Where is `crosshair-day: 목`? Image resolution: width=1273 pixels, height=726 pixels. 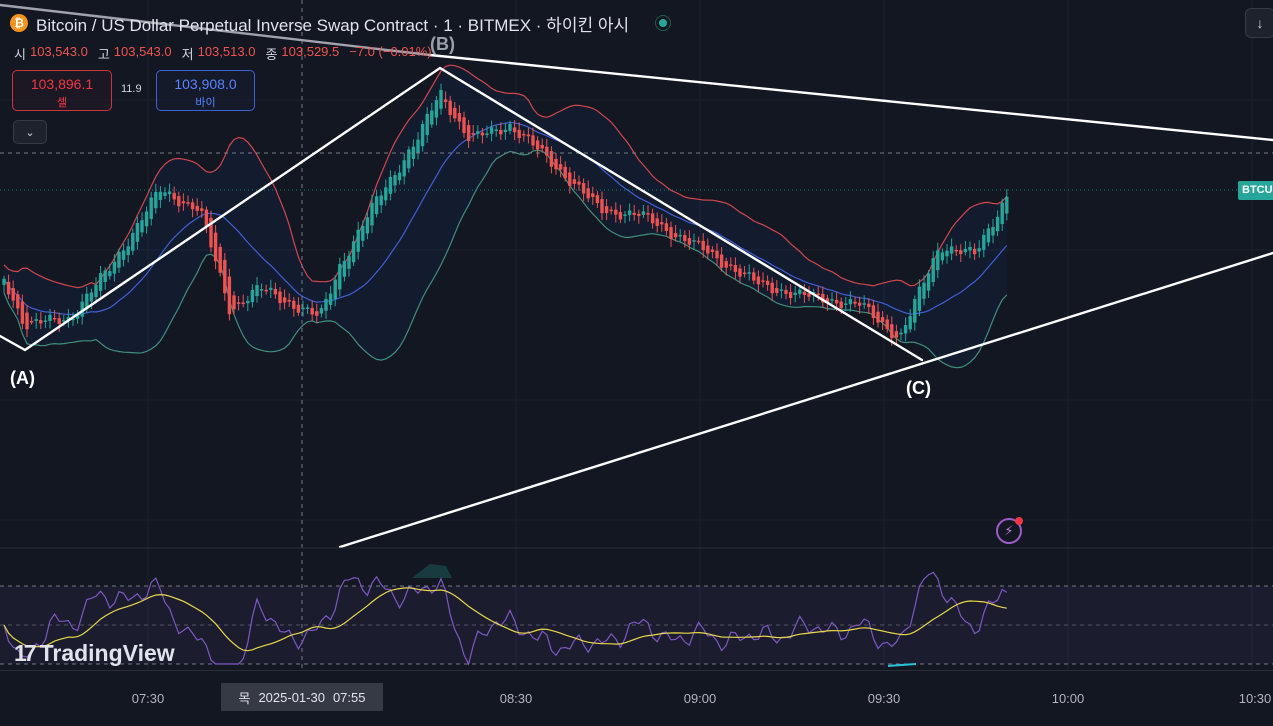
crosshair-day: 목 is located at coordinates (244, 698).